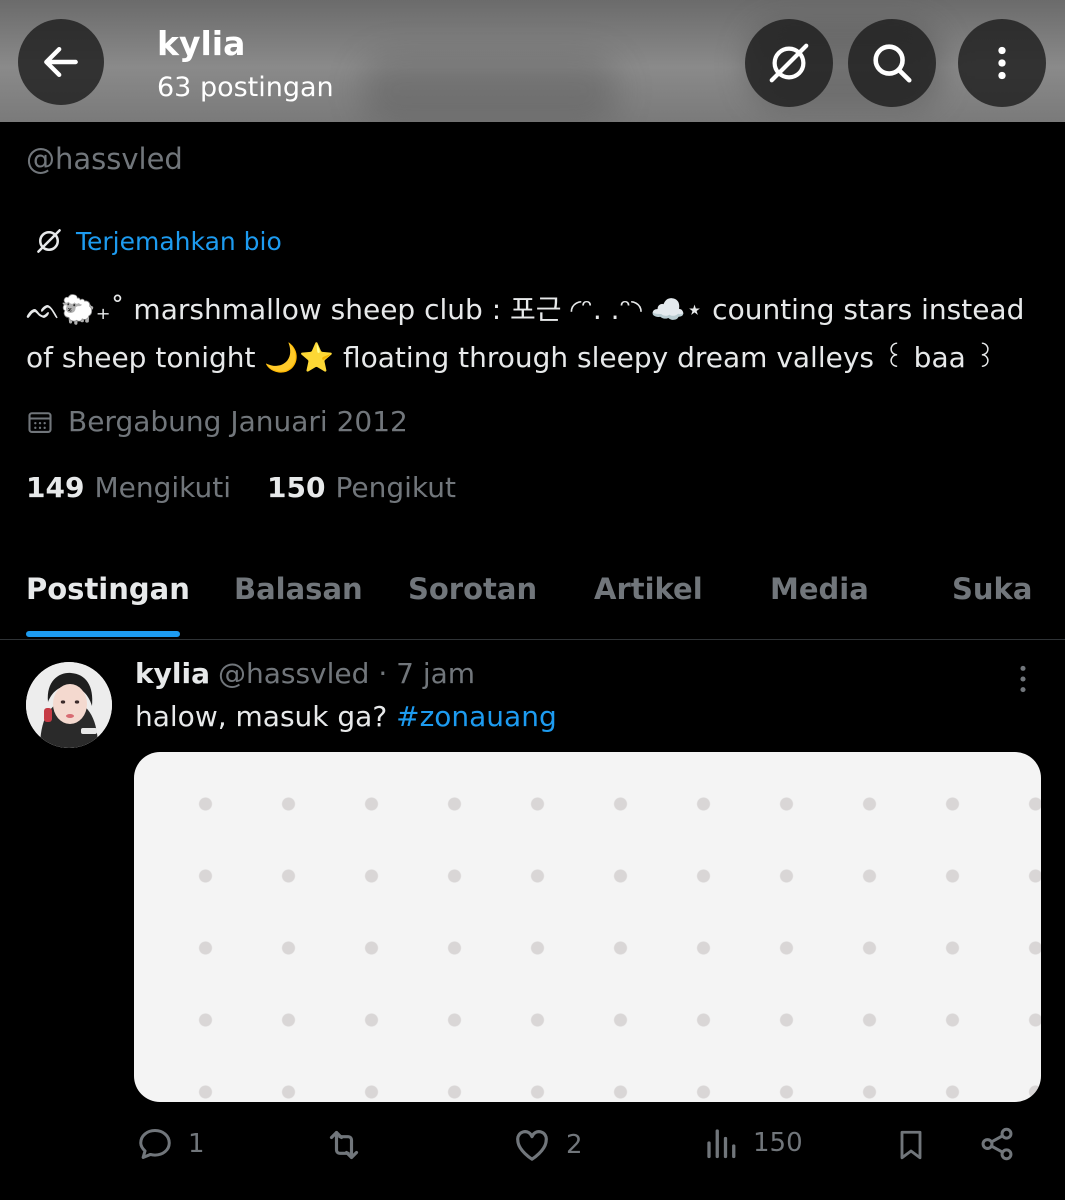 Image resolution: width=1065 pixels, height=1200 pixels. Describe the element at coordinates (201, 43) in the screenshot. I see `header-title: kylia` at that location.